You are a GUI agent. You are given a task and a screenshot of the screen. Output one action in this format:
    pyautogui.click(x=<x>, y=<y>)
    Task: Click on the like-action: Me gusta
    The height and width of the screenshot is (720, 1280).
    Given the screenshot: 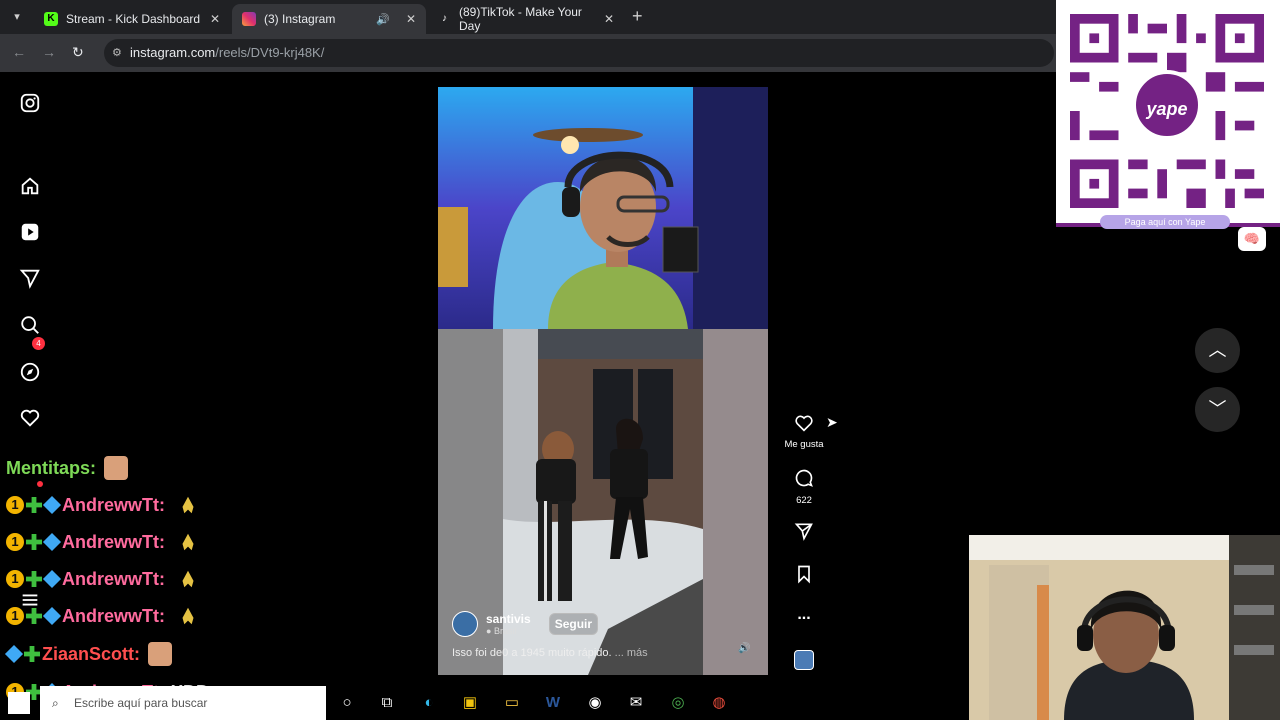 What is the action you would take?
    pyautogui.click(x=804, y=432)
    